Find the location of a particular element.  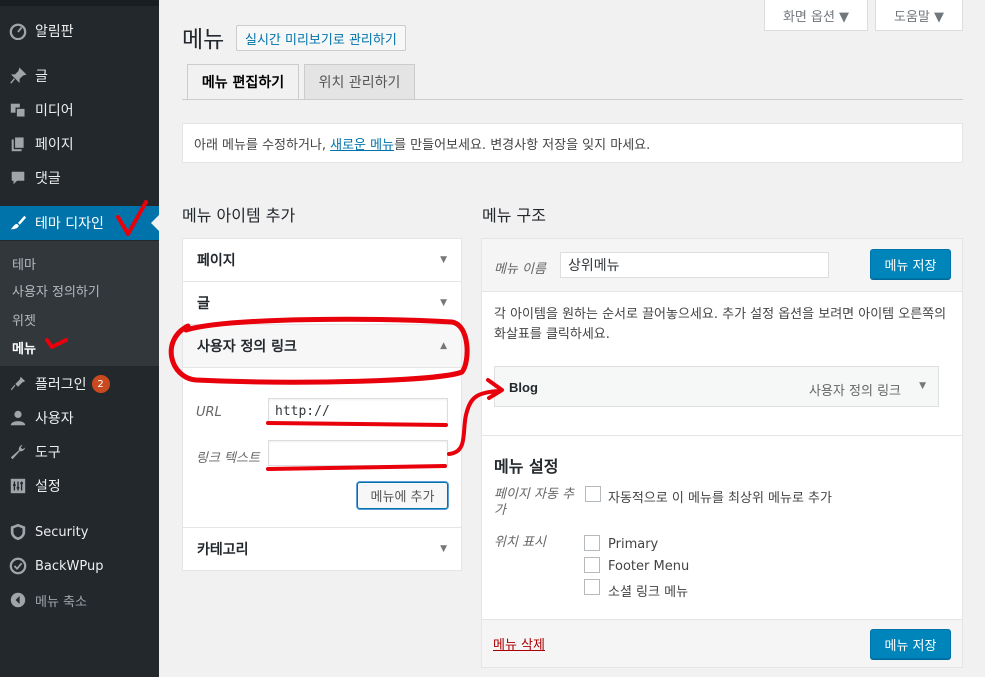

sidebar-item-plugins: 플러그인 2 is located at coordinates (79, 384).